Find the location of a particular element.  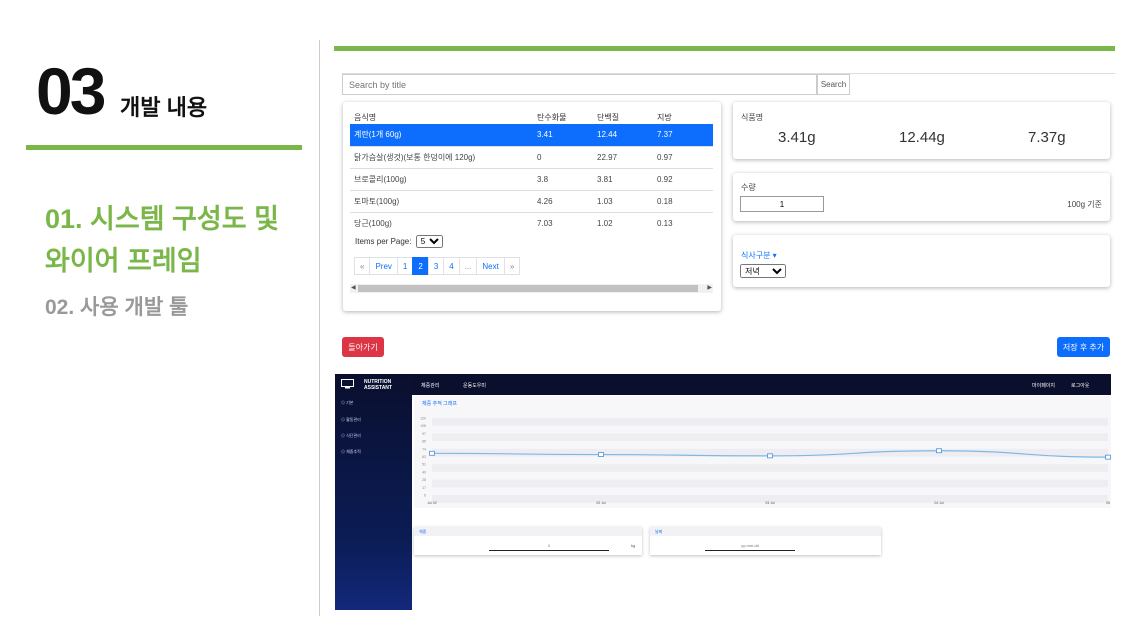

pagination: « Prev 1 2 3 4 ... Next » is located at coordinates (437, 266).